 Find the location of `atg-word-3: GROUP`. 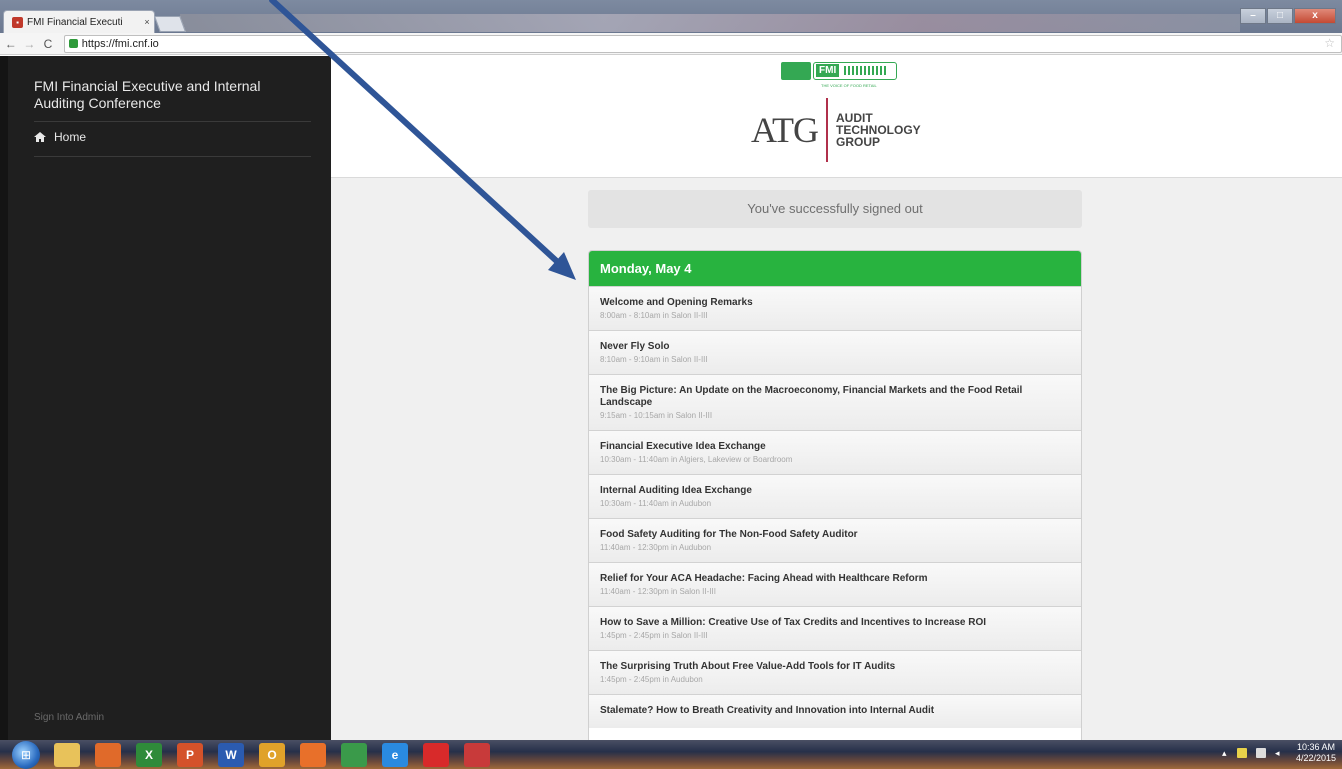

atg-word-3: GROUP is located at coordinates (858, 142).